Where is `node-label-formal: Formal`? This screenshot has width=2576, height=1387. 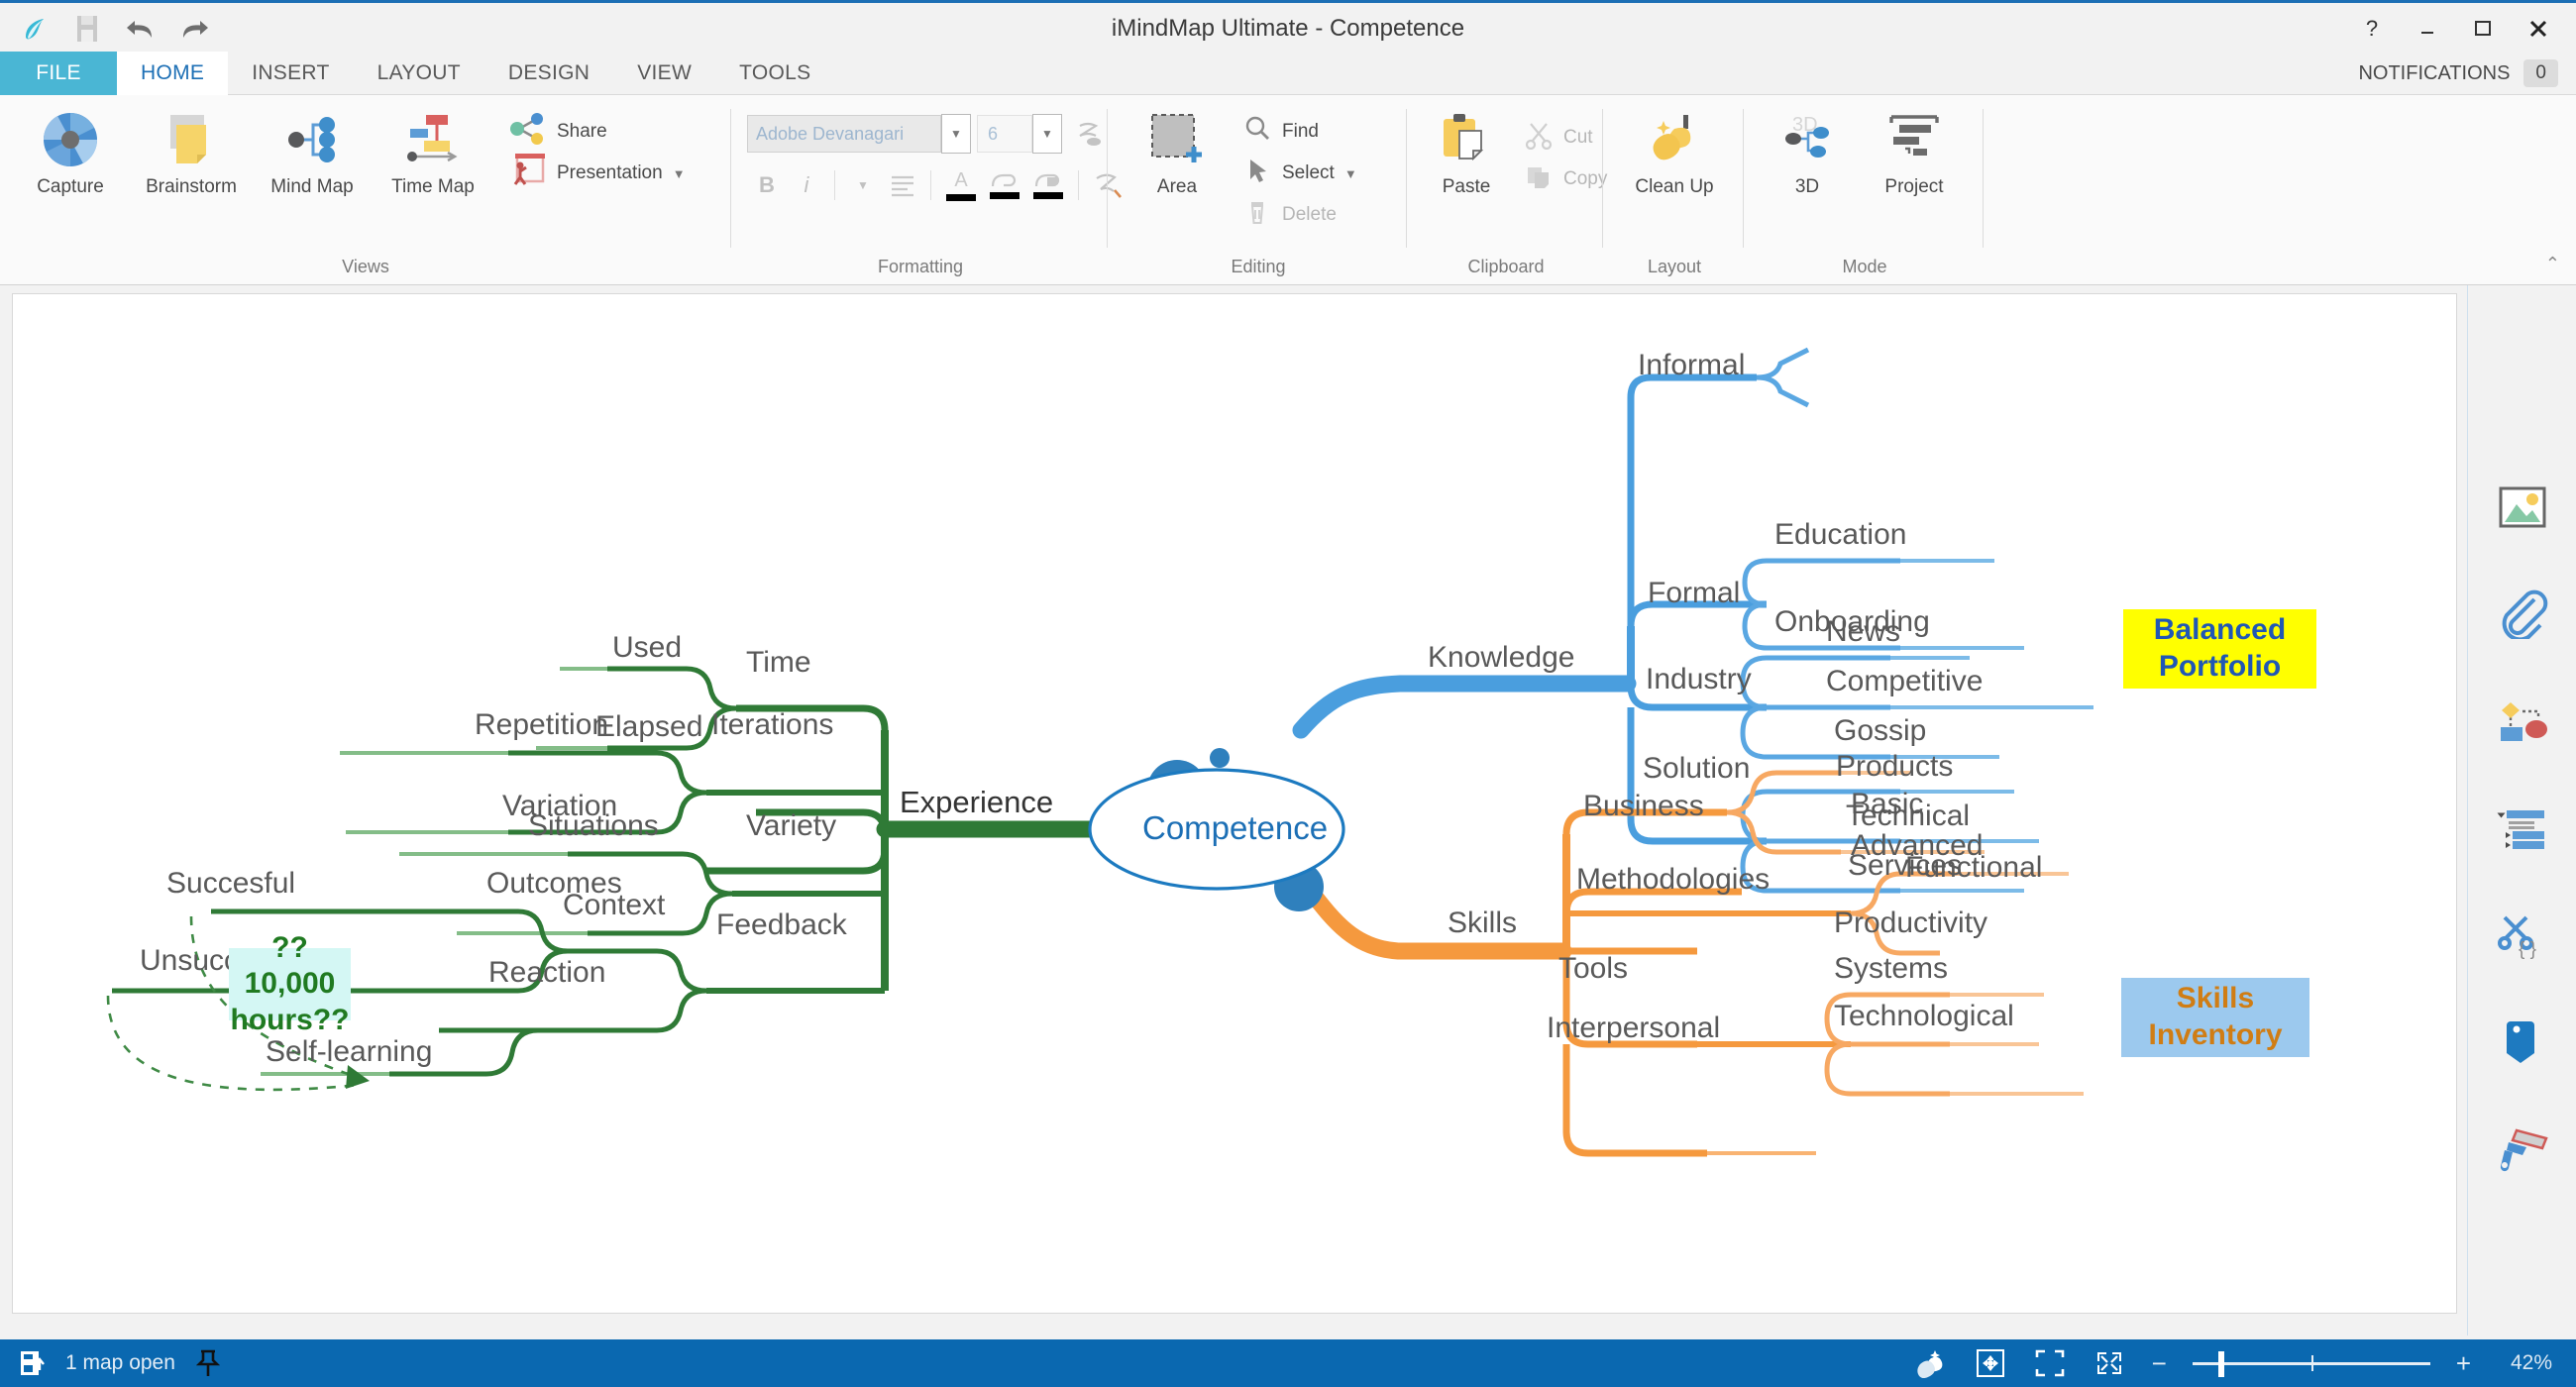 node-label-formal: Formal is located at coordinates (1694, 593).